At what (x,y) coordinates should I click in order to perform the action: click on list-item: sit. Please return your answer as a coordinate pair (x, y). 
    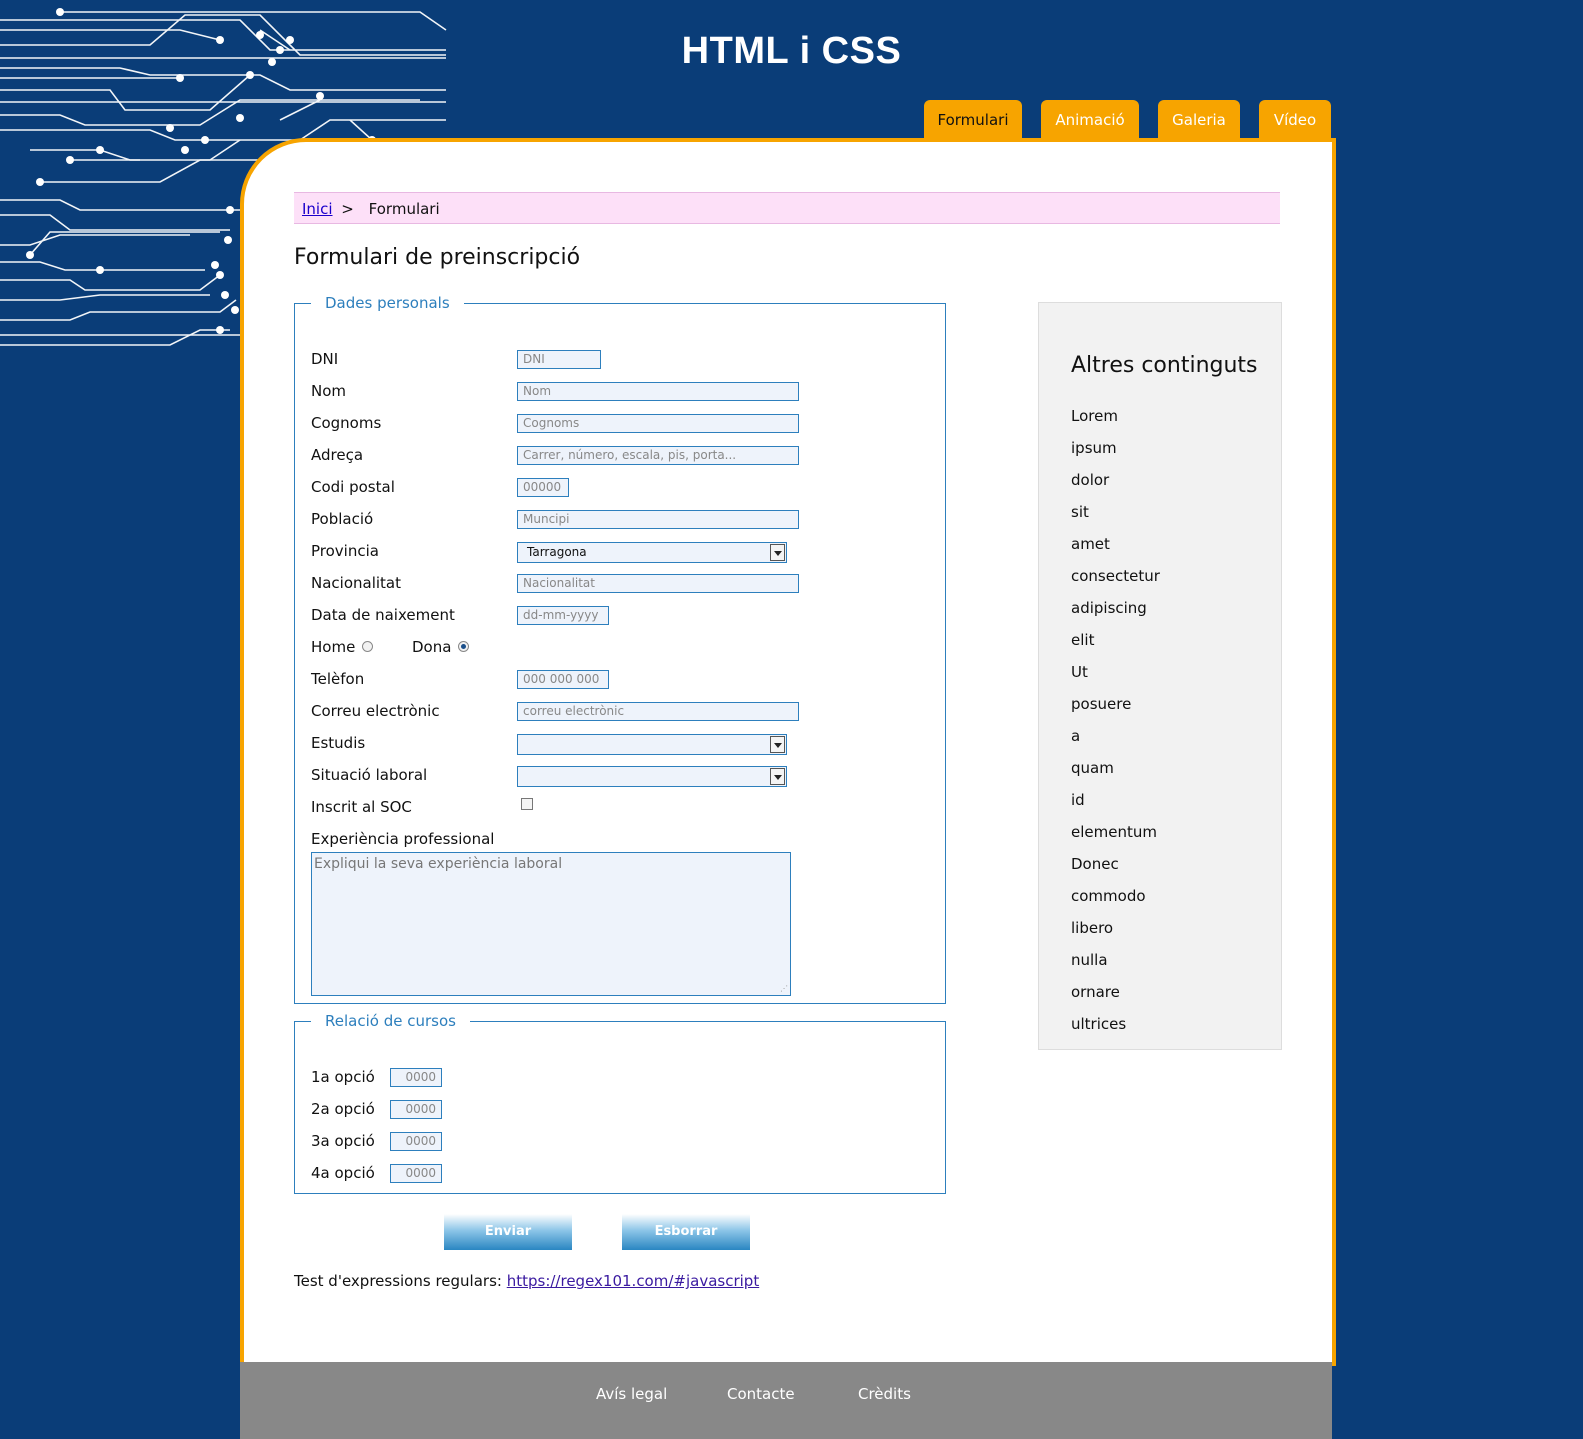
    Looking at the image, I should click on (1080, 512).